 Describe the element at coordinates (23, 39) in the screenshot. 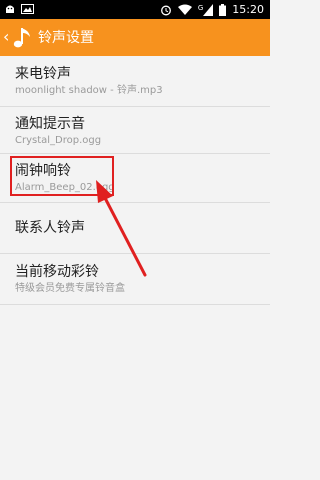

I see `music-note-icon` at that location.